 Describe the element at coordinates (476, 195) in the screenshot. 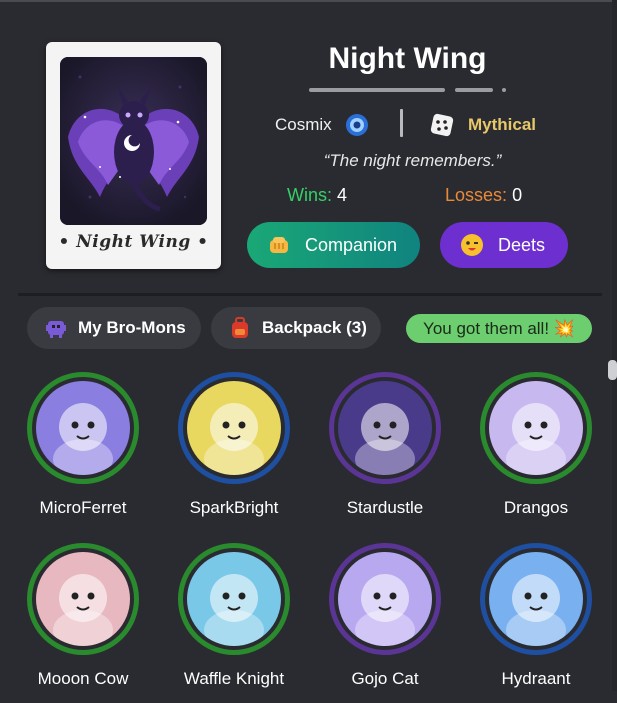

I see `losses-label: Losses:` at that location.